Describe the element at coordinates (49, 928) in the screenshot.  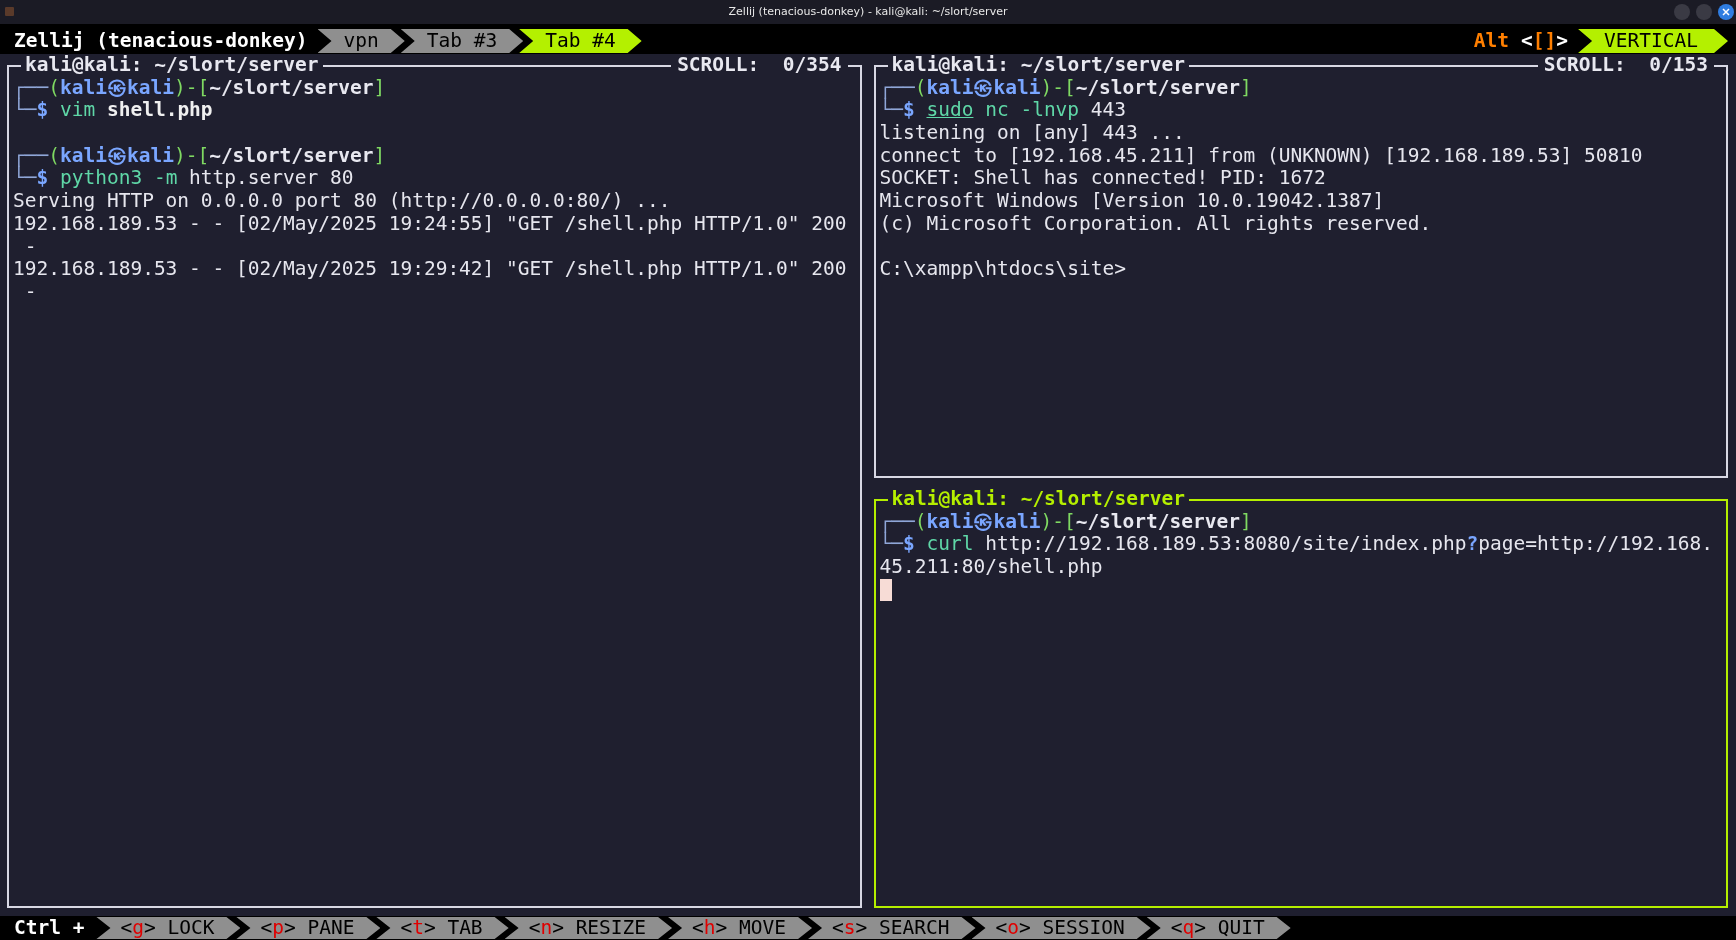
I see `status-prefix: Ctrl +` at that location.